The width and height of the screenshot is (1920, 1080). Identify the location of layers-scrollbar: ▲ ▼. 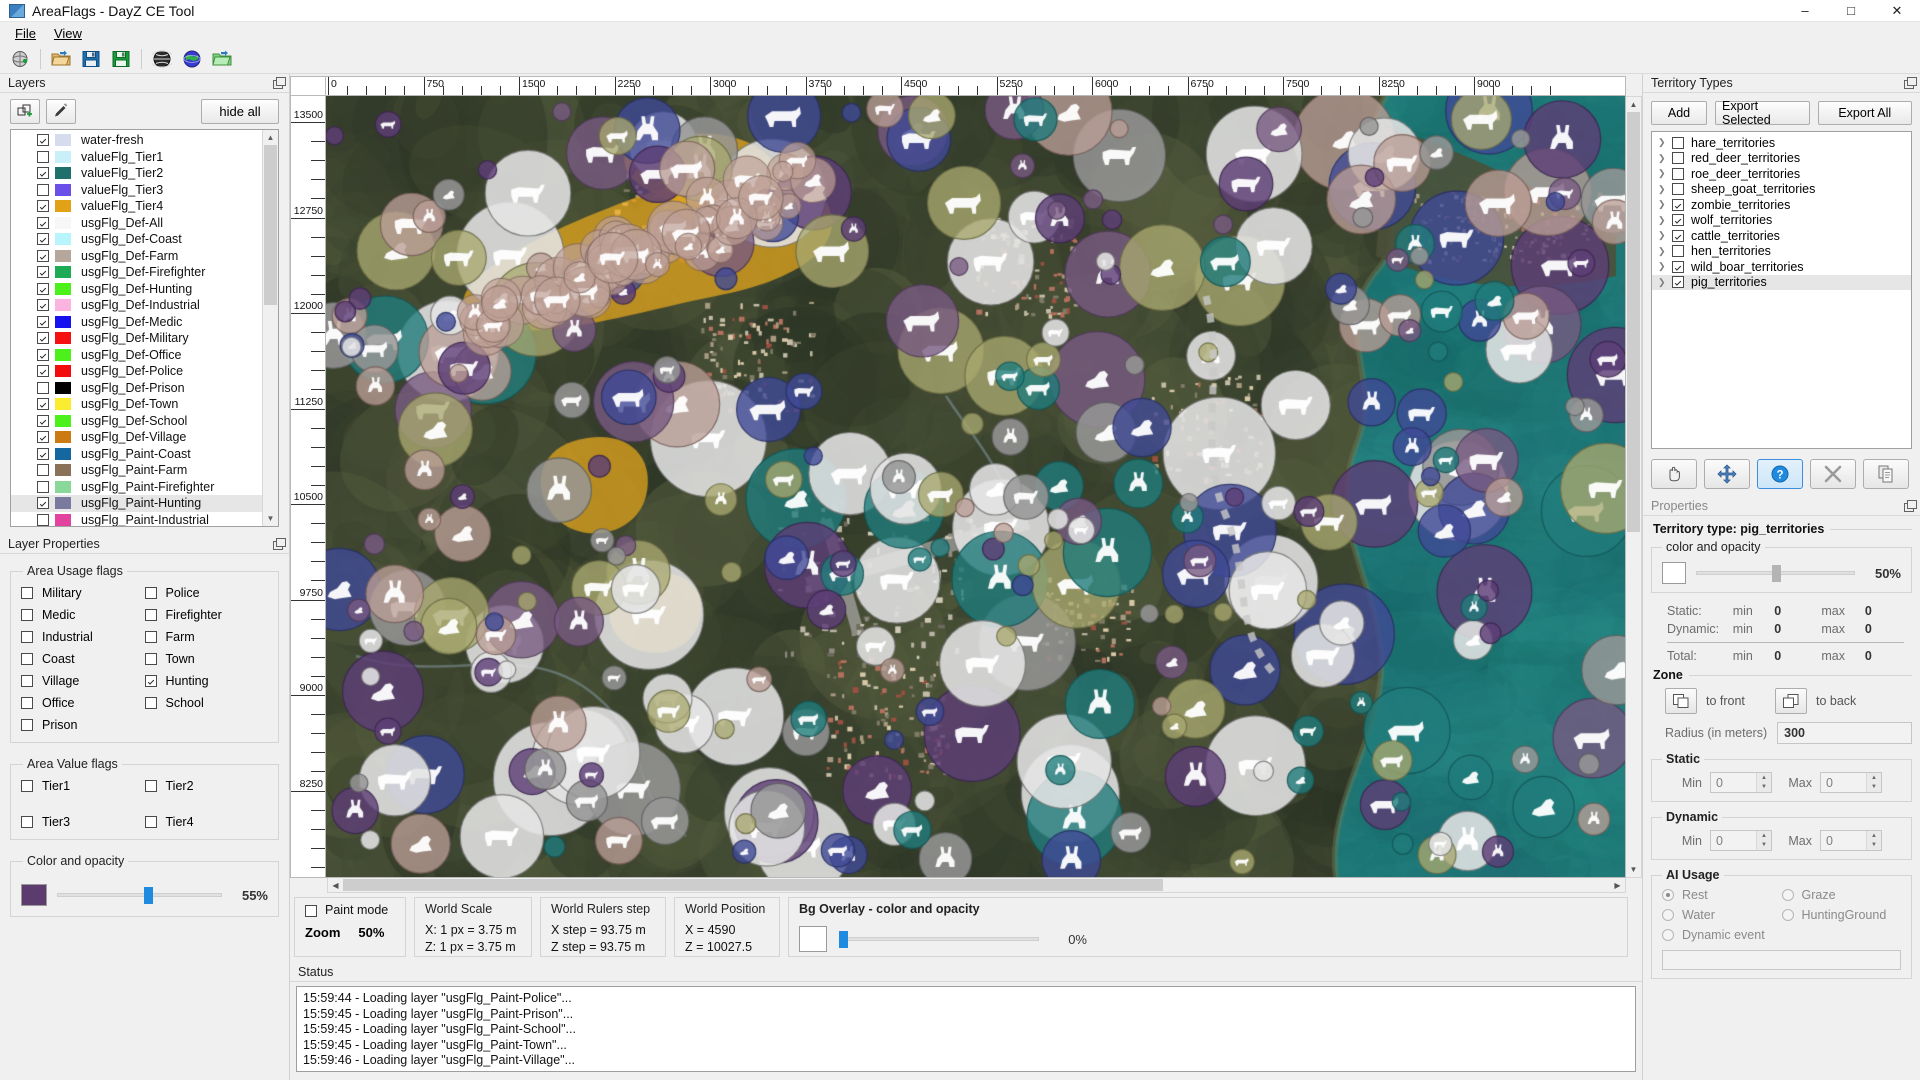
(270, 328).